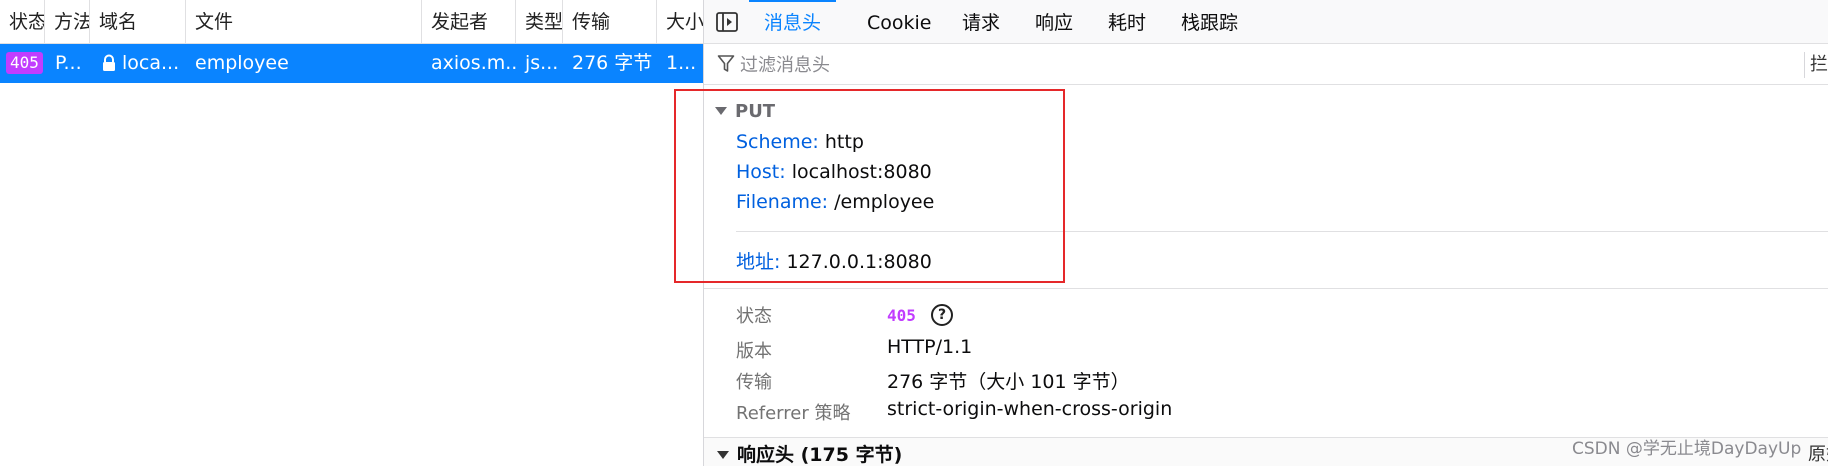  Describe the element at coordinates (793, 22) in the screenshot. I see `tab-headers: 消息头` at that location.